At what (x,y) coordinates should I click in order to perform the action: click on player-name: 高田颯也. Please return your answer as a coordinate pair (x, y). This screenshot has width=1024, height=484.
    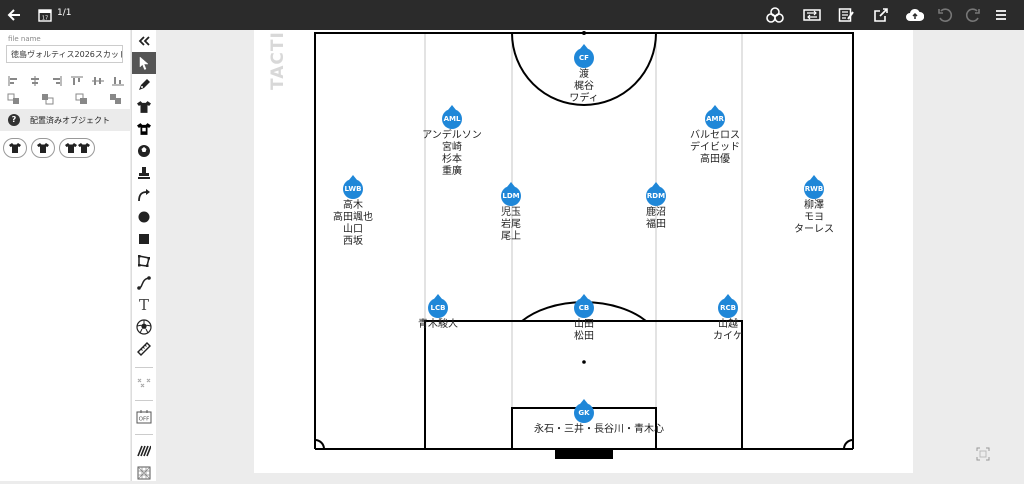
    Looking at the image, I should click on (353, 217).